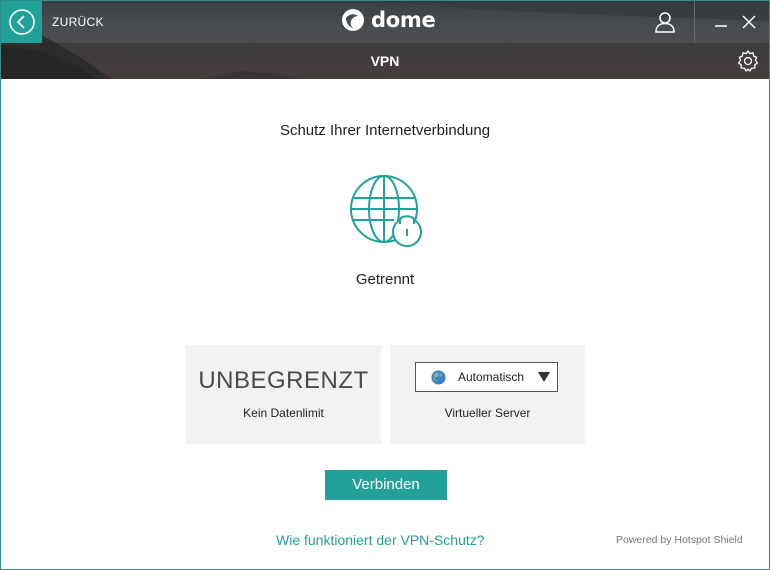 The height and width of the screenshot is (570, 770). I want to click on header: ZURÜCK dome VPN, so click(385, 40).